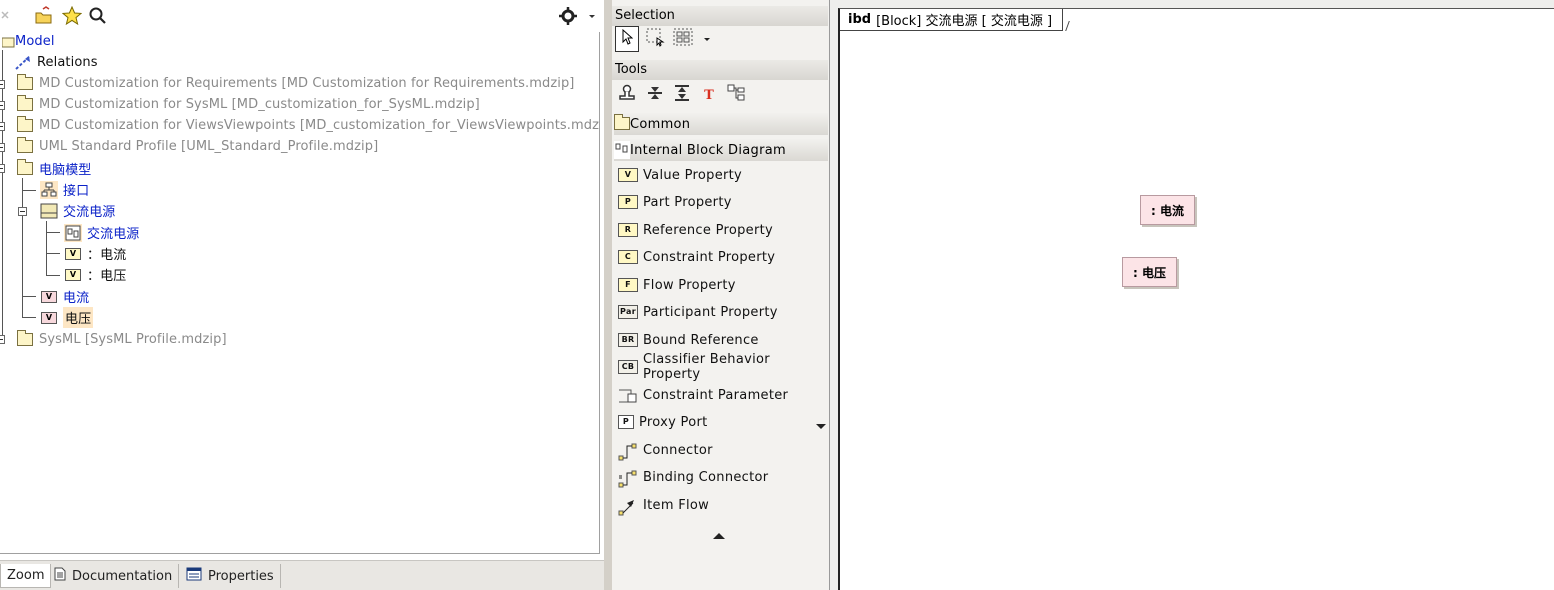 The image size is (1554, 590). I want to click on diagram-kind: ibd, so click(860, 19).